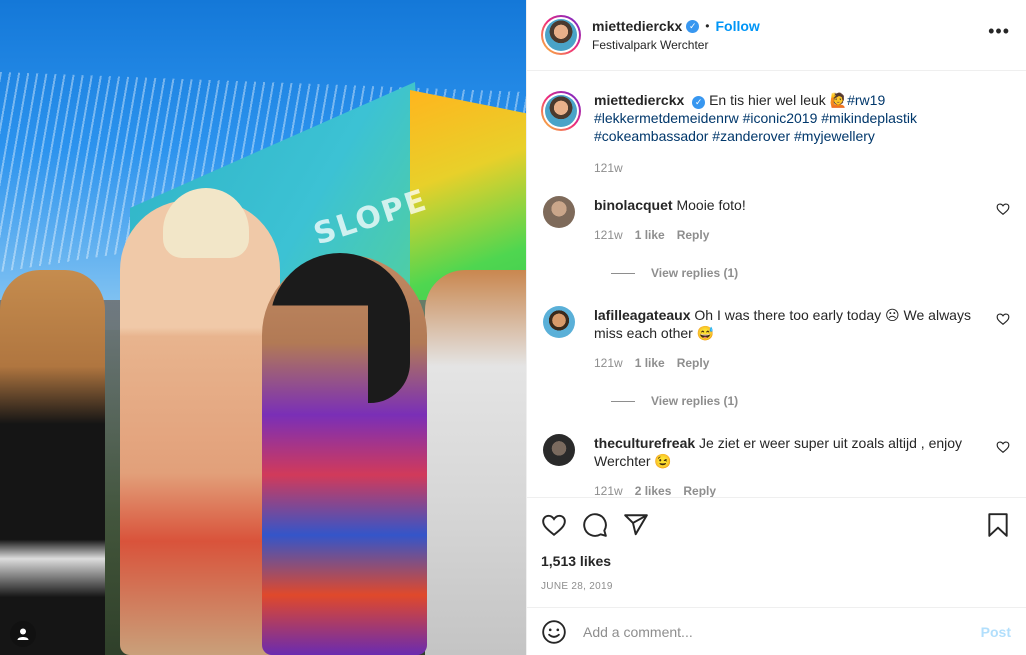 The height and width of the screenshot is (655, 1026). Describe the element at coordinates (636, 525) in the screenshot. I see `share-icon` at that location.